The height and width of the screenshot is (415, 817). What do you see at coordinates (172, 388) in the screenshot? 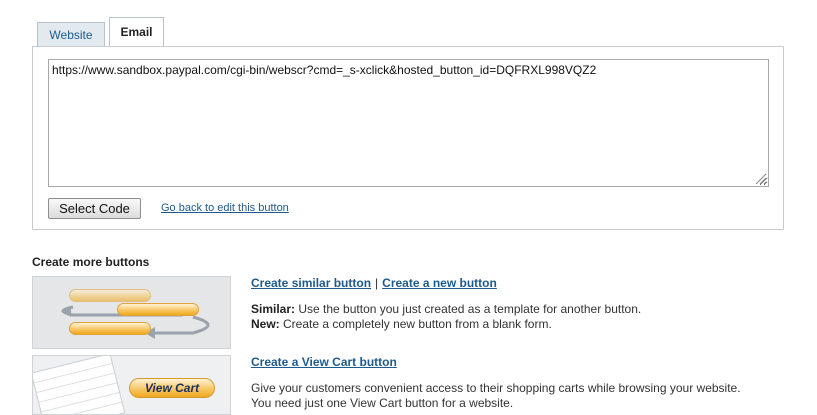
I see `view-cart-image-button: View Cart` at bounding box center [172, 388].